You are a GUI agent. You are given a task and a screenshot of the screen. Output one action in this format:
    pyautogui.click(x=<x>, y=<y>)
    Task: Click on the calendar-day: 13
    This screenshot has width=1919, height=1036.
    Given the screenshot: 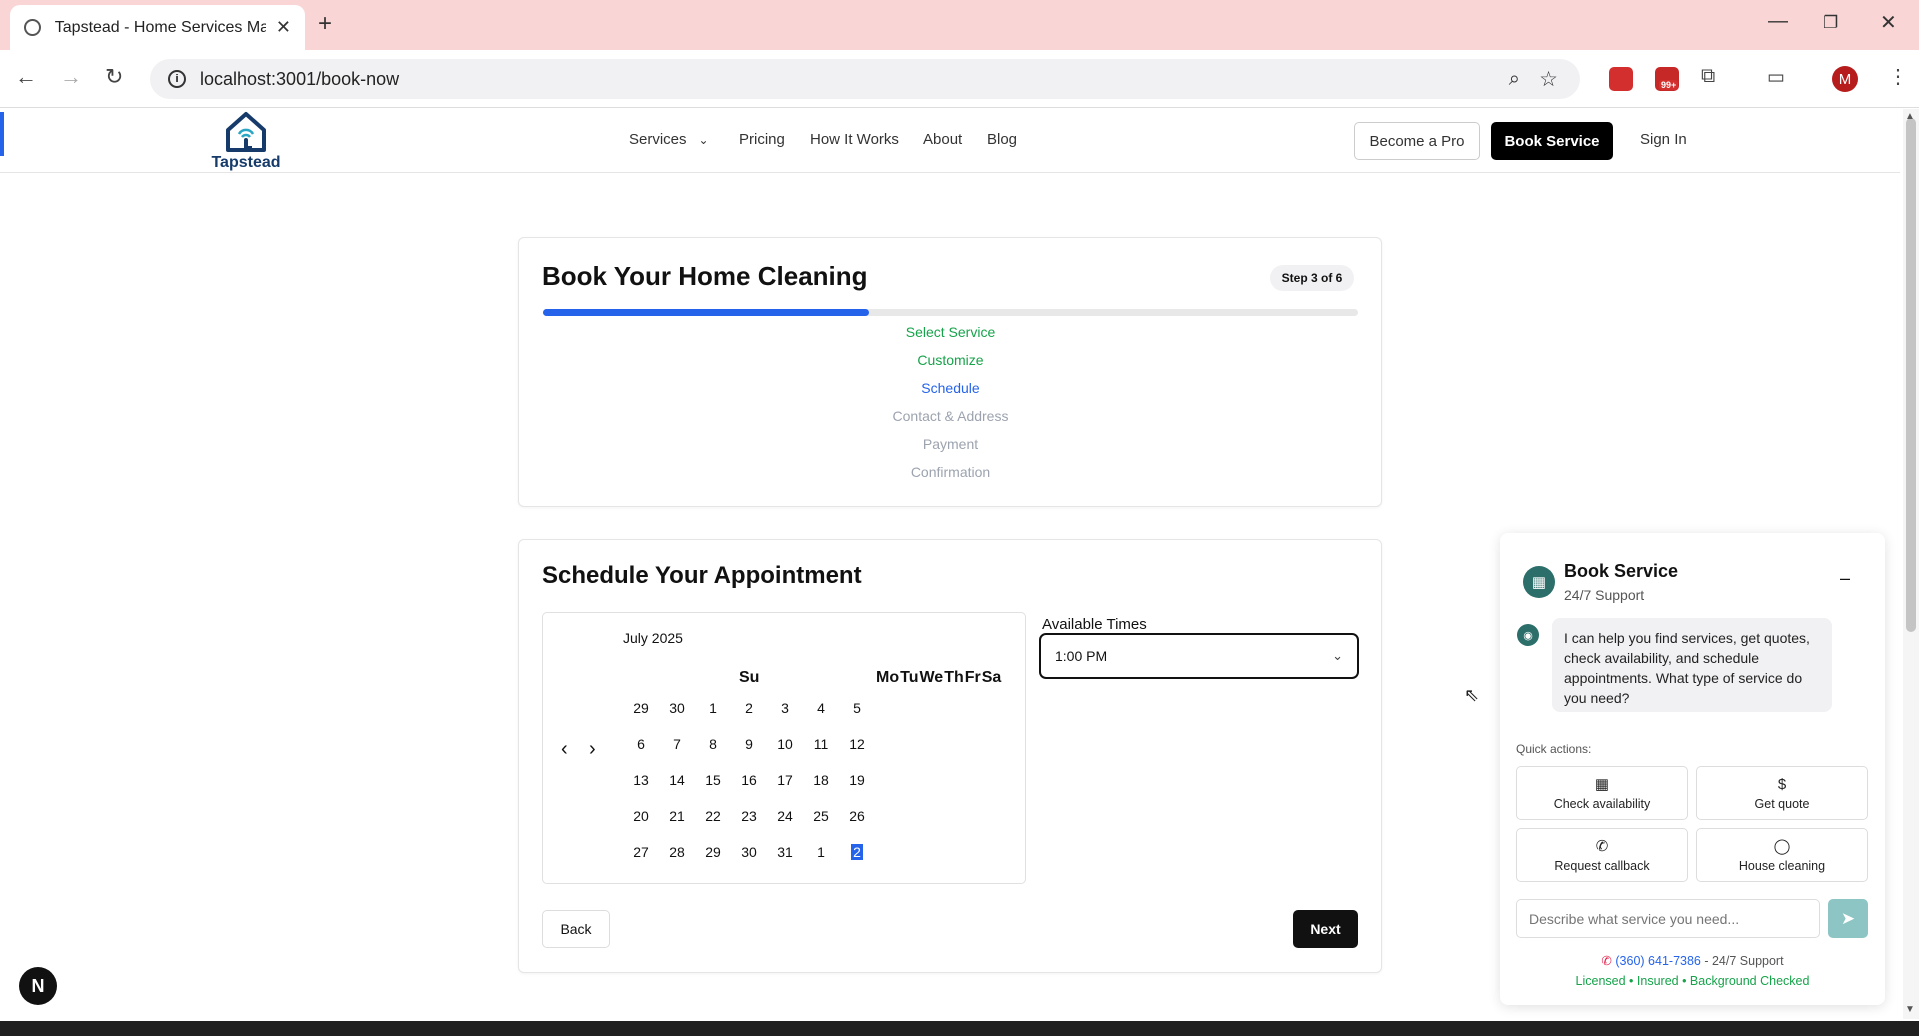 What is the action you would take?
    pyautogui.click(x=641, y=780)
    